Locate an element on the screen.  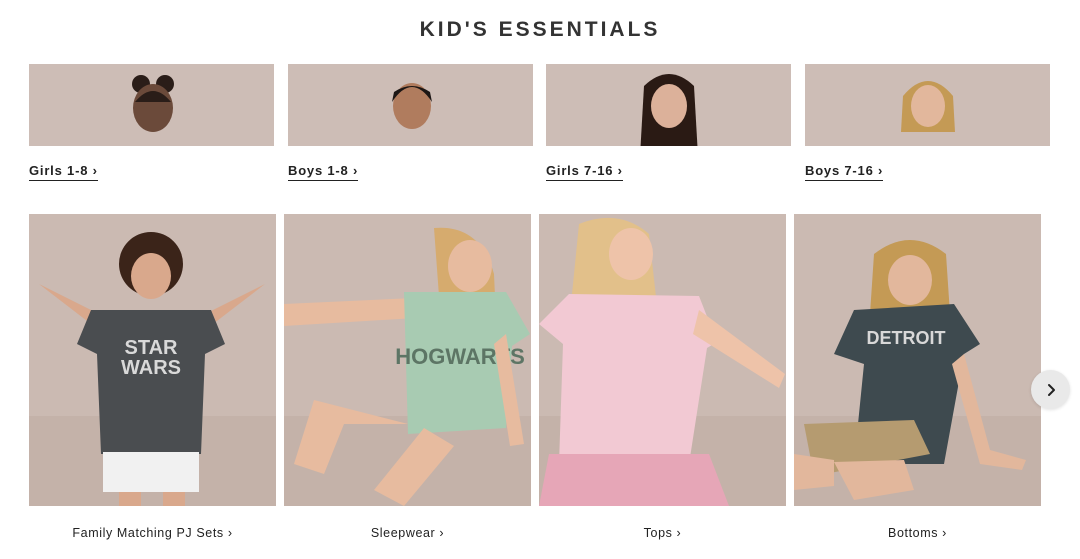
product-link-tops: Tops › is located at coordinates (662, 533).